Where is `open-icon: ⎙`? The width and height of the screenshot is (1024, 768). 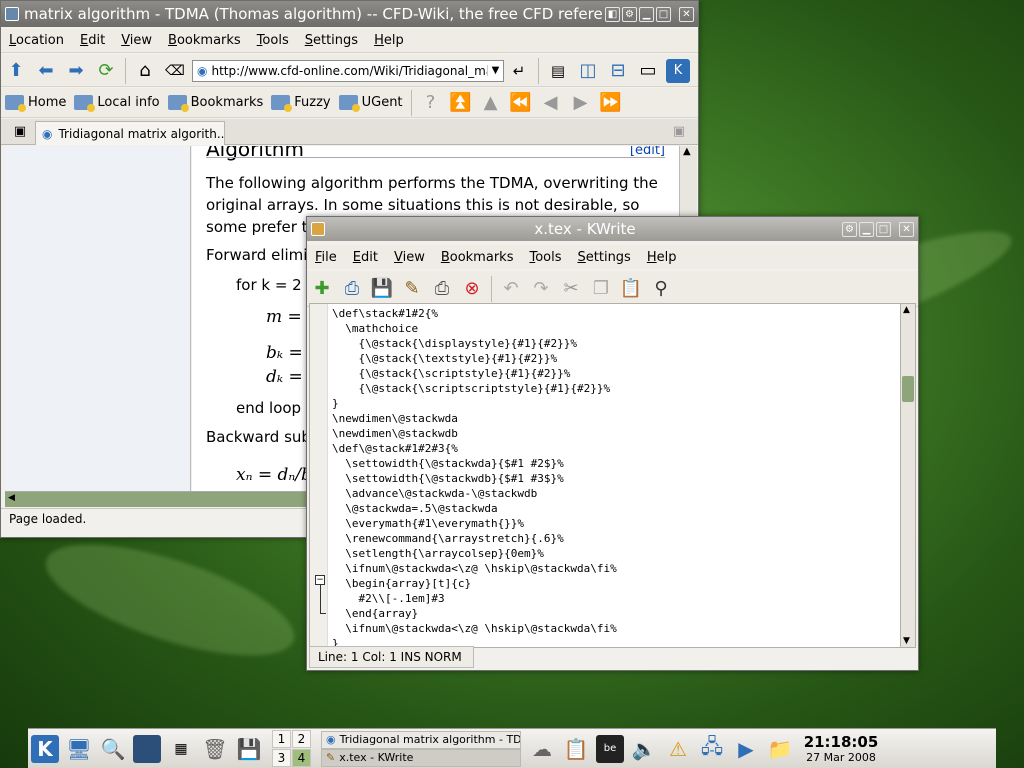
open-icon: ⎙ is located at coordinates (352, 289).